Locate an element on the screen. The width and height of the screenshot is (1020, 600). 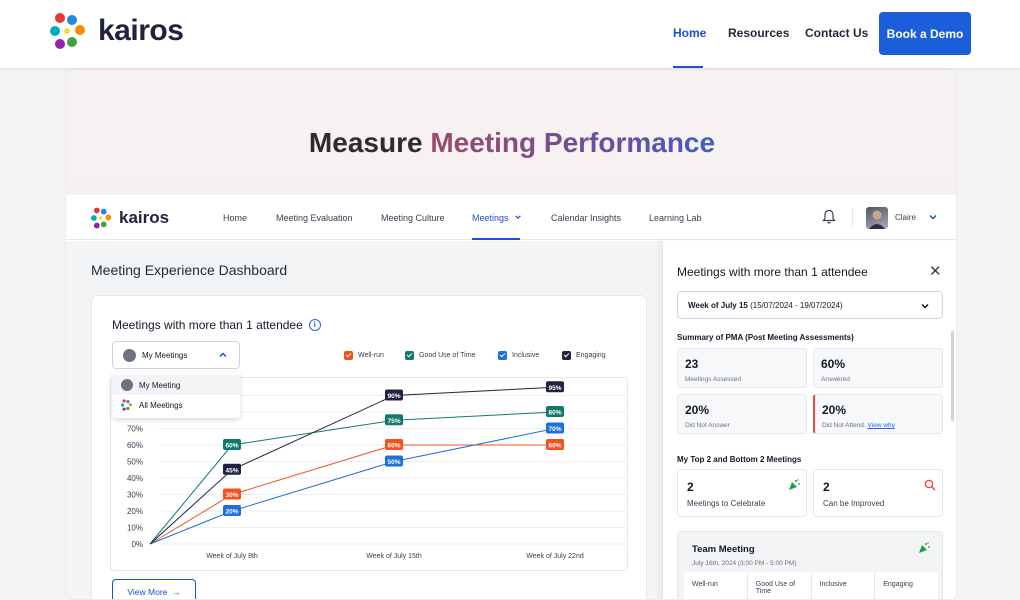
y-tick-label: 20% is located at coordinates (135, 511).